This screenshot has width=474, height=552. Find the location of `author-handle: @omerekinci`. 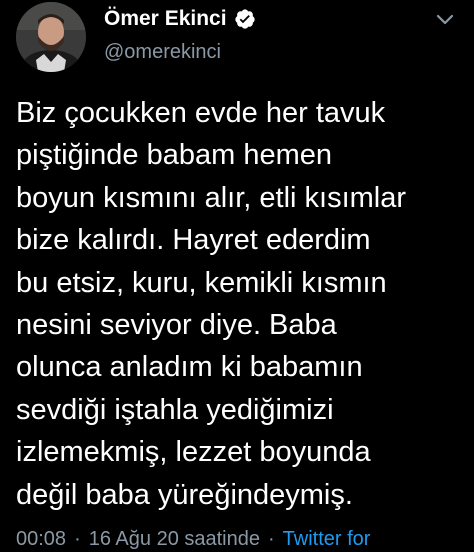

author-handle: @omerekinci is located at coordinates (269, 52).